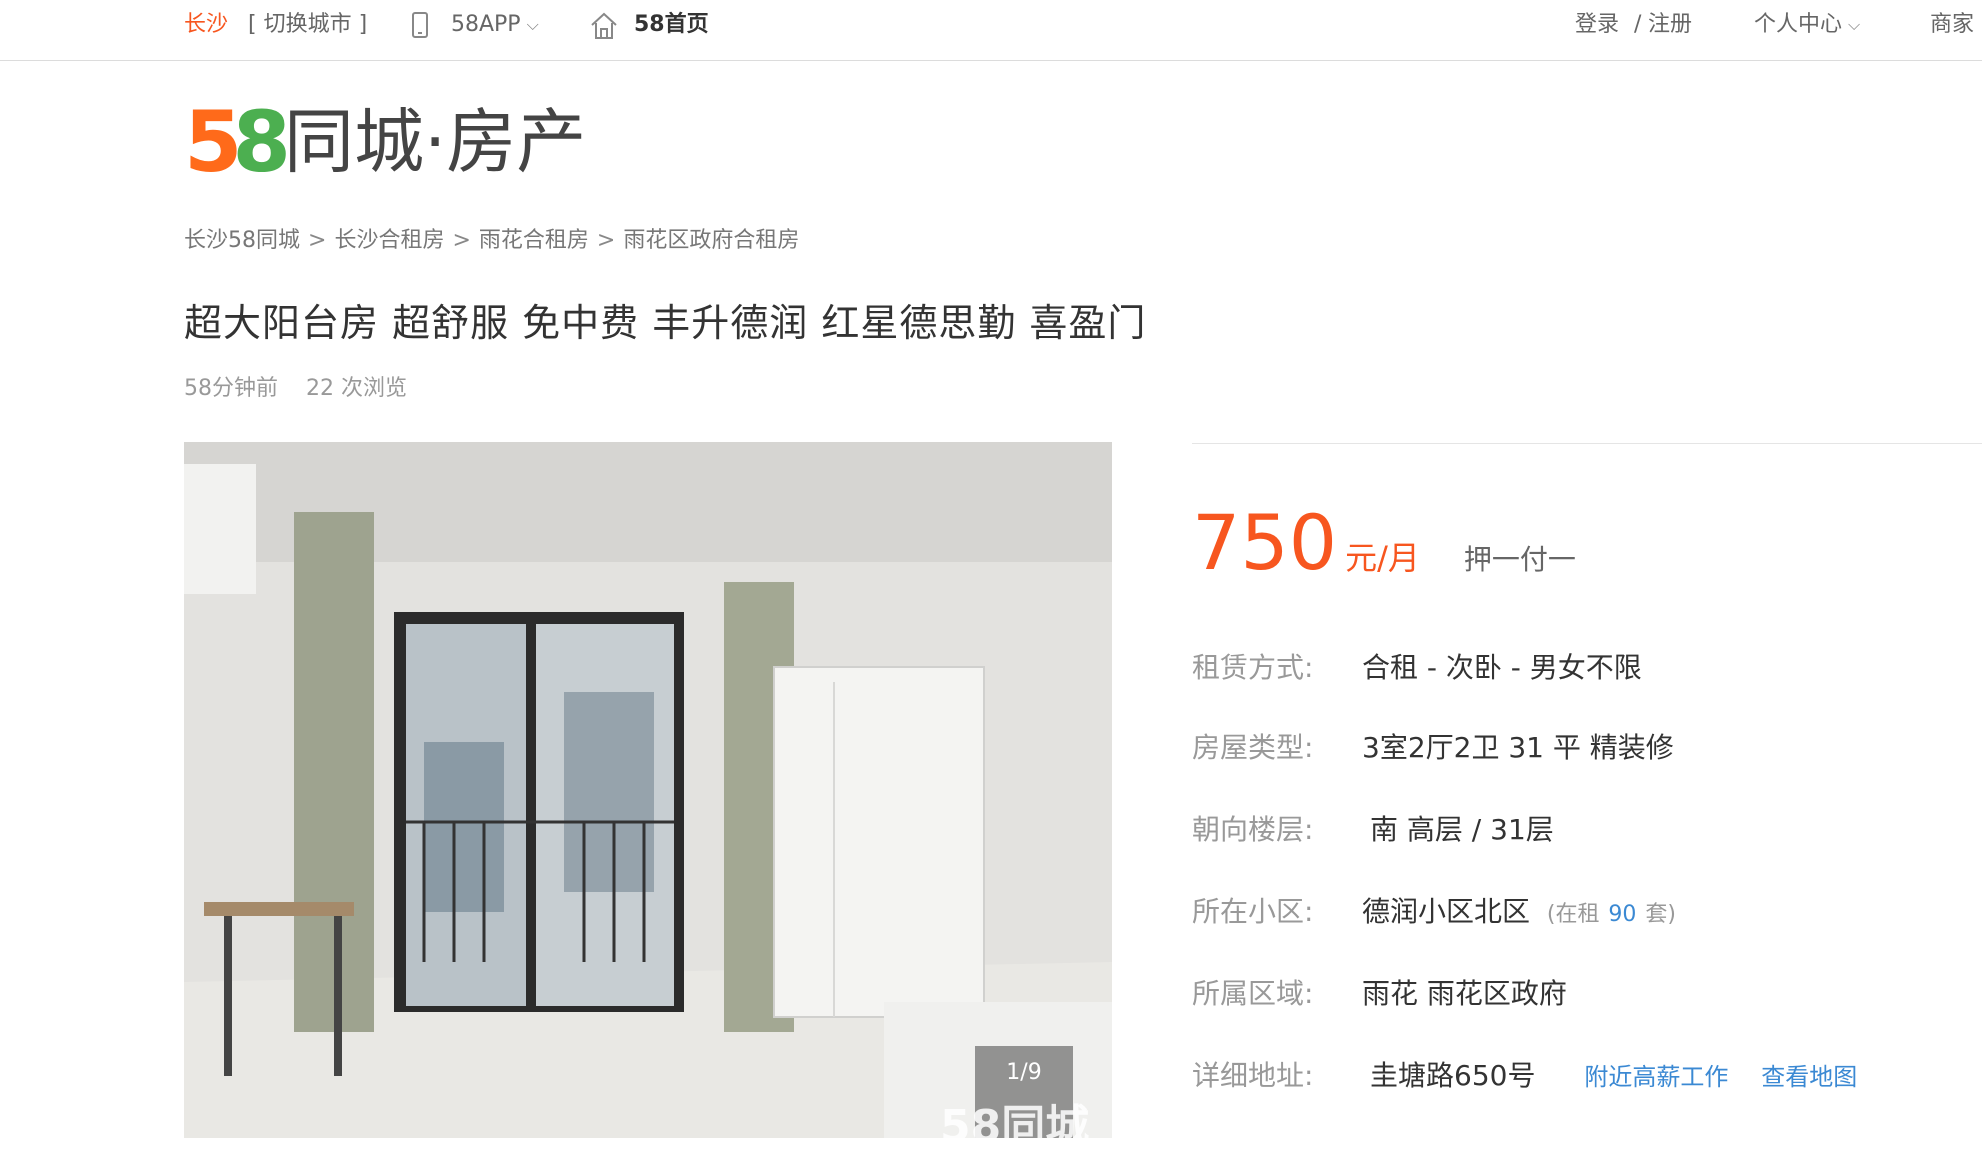 This screenshot has width=1982, height=1154. Describe the element at coordinates (486, 24) in the screenshot. I see `app-label: 58APP` at that location.